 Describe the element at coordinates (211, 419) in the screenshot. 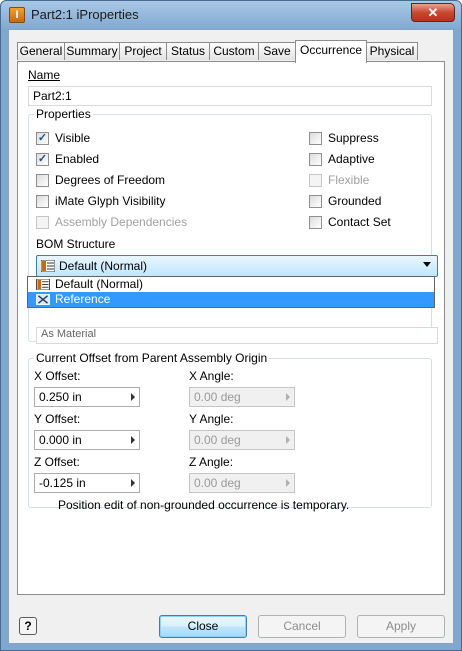

I see `y-angle-label: Y Angle:` at that location.